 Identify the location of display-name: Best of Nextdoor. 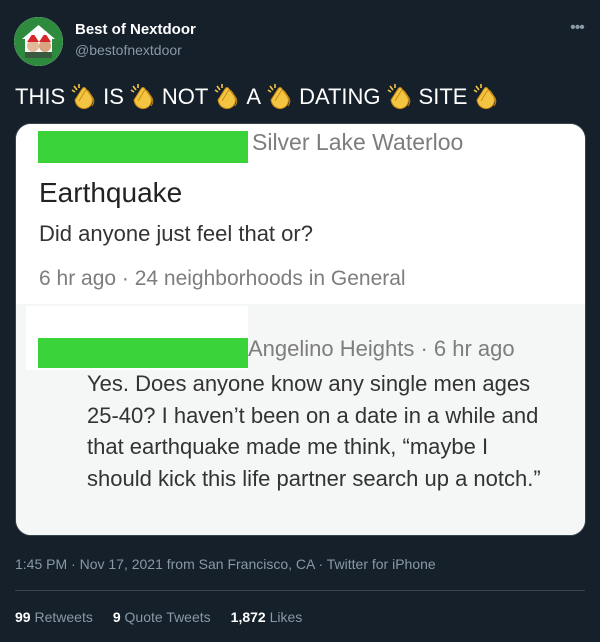
(135, 29).